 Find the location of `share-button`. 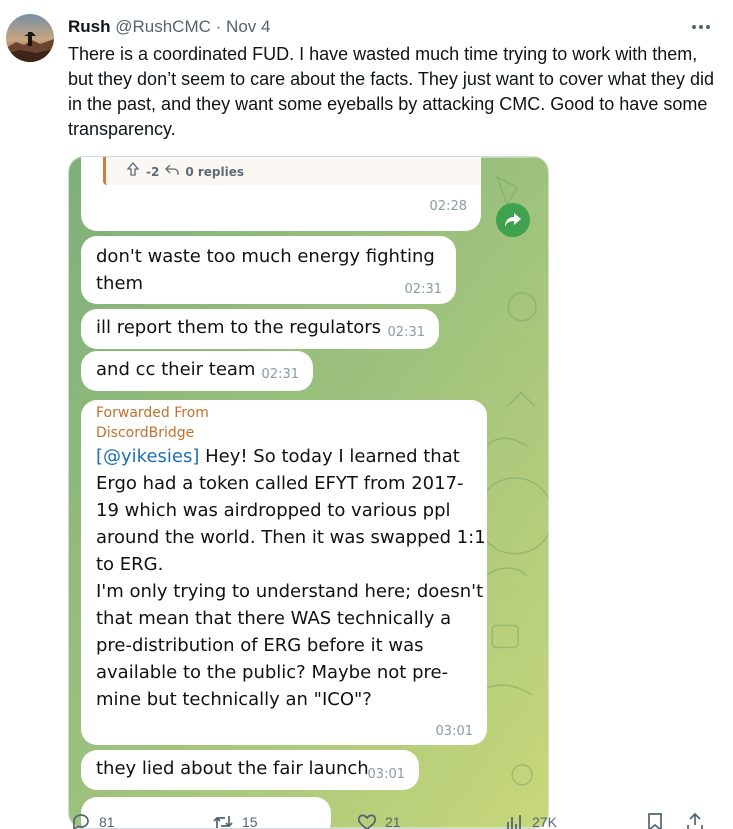

share-button is located at coordinates (695, 820).